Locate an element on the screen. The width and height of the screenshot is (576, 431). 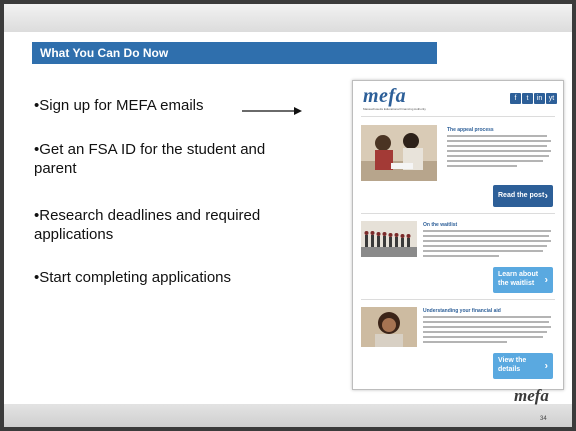
button-label-line2: the waitlist is located at coordinates (516, 283).